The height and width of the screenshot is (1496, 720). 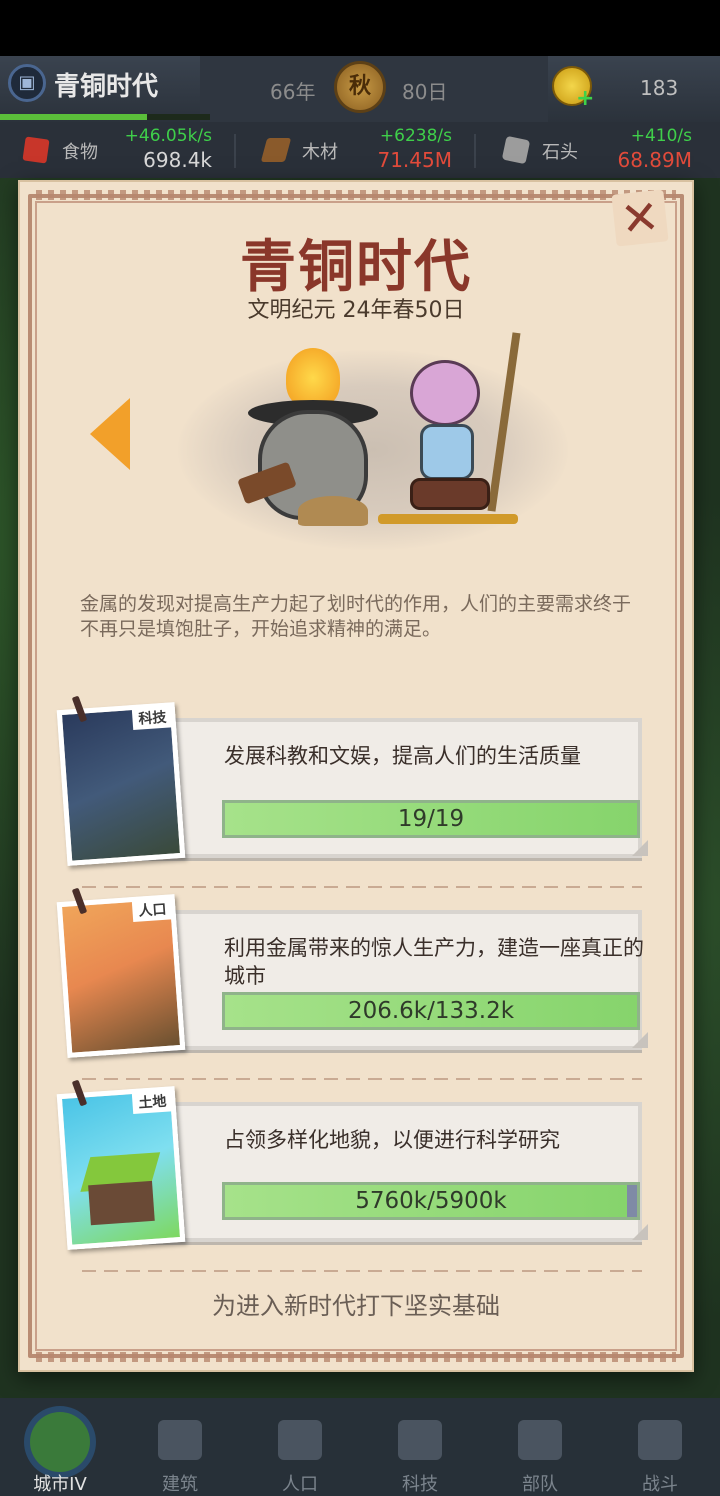 I want to click on frame-ornament-bottom, so click(x=356, y=1357).